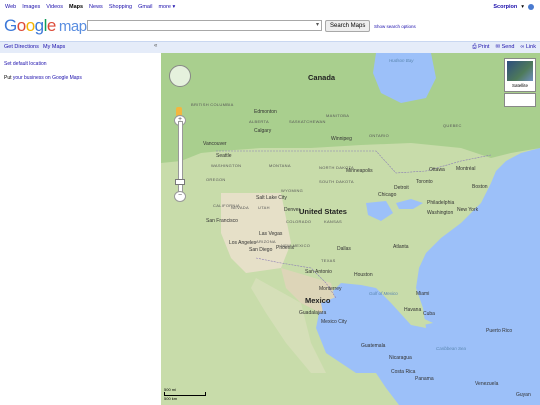  What do you see at coordinates (180, 76) in the screenshot?
I see `pan-control` at bounding box center [180, 76].